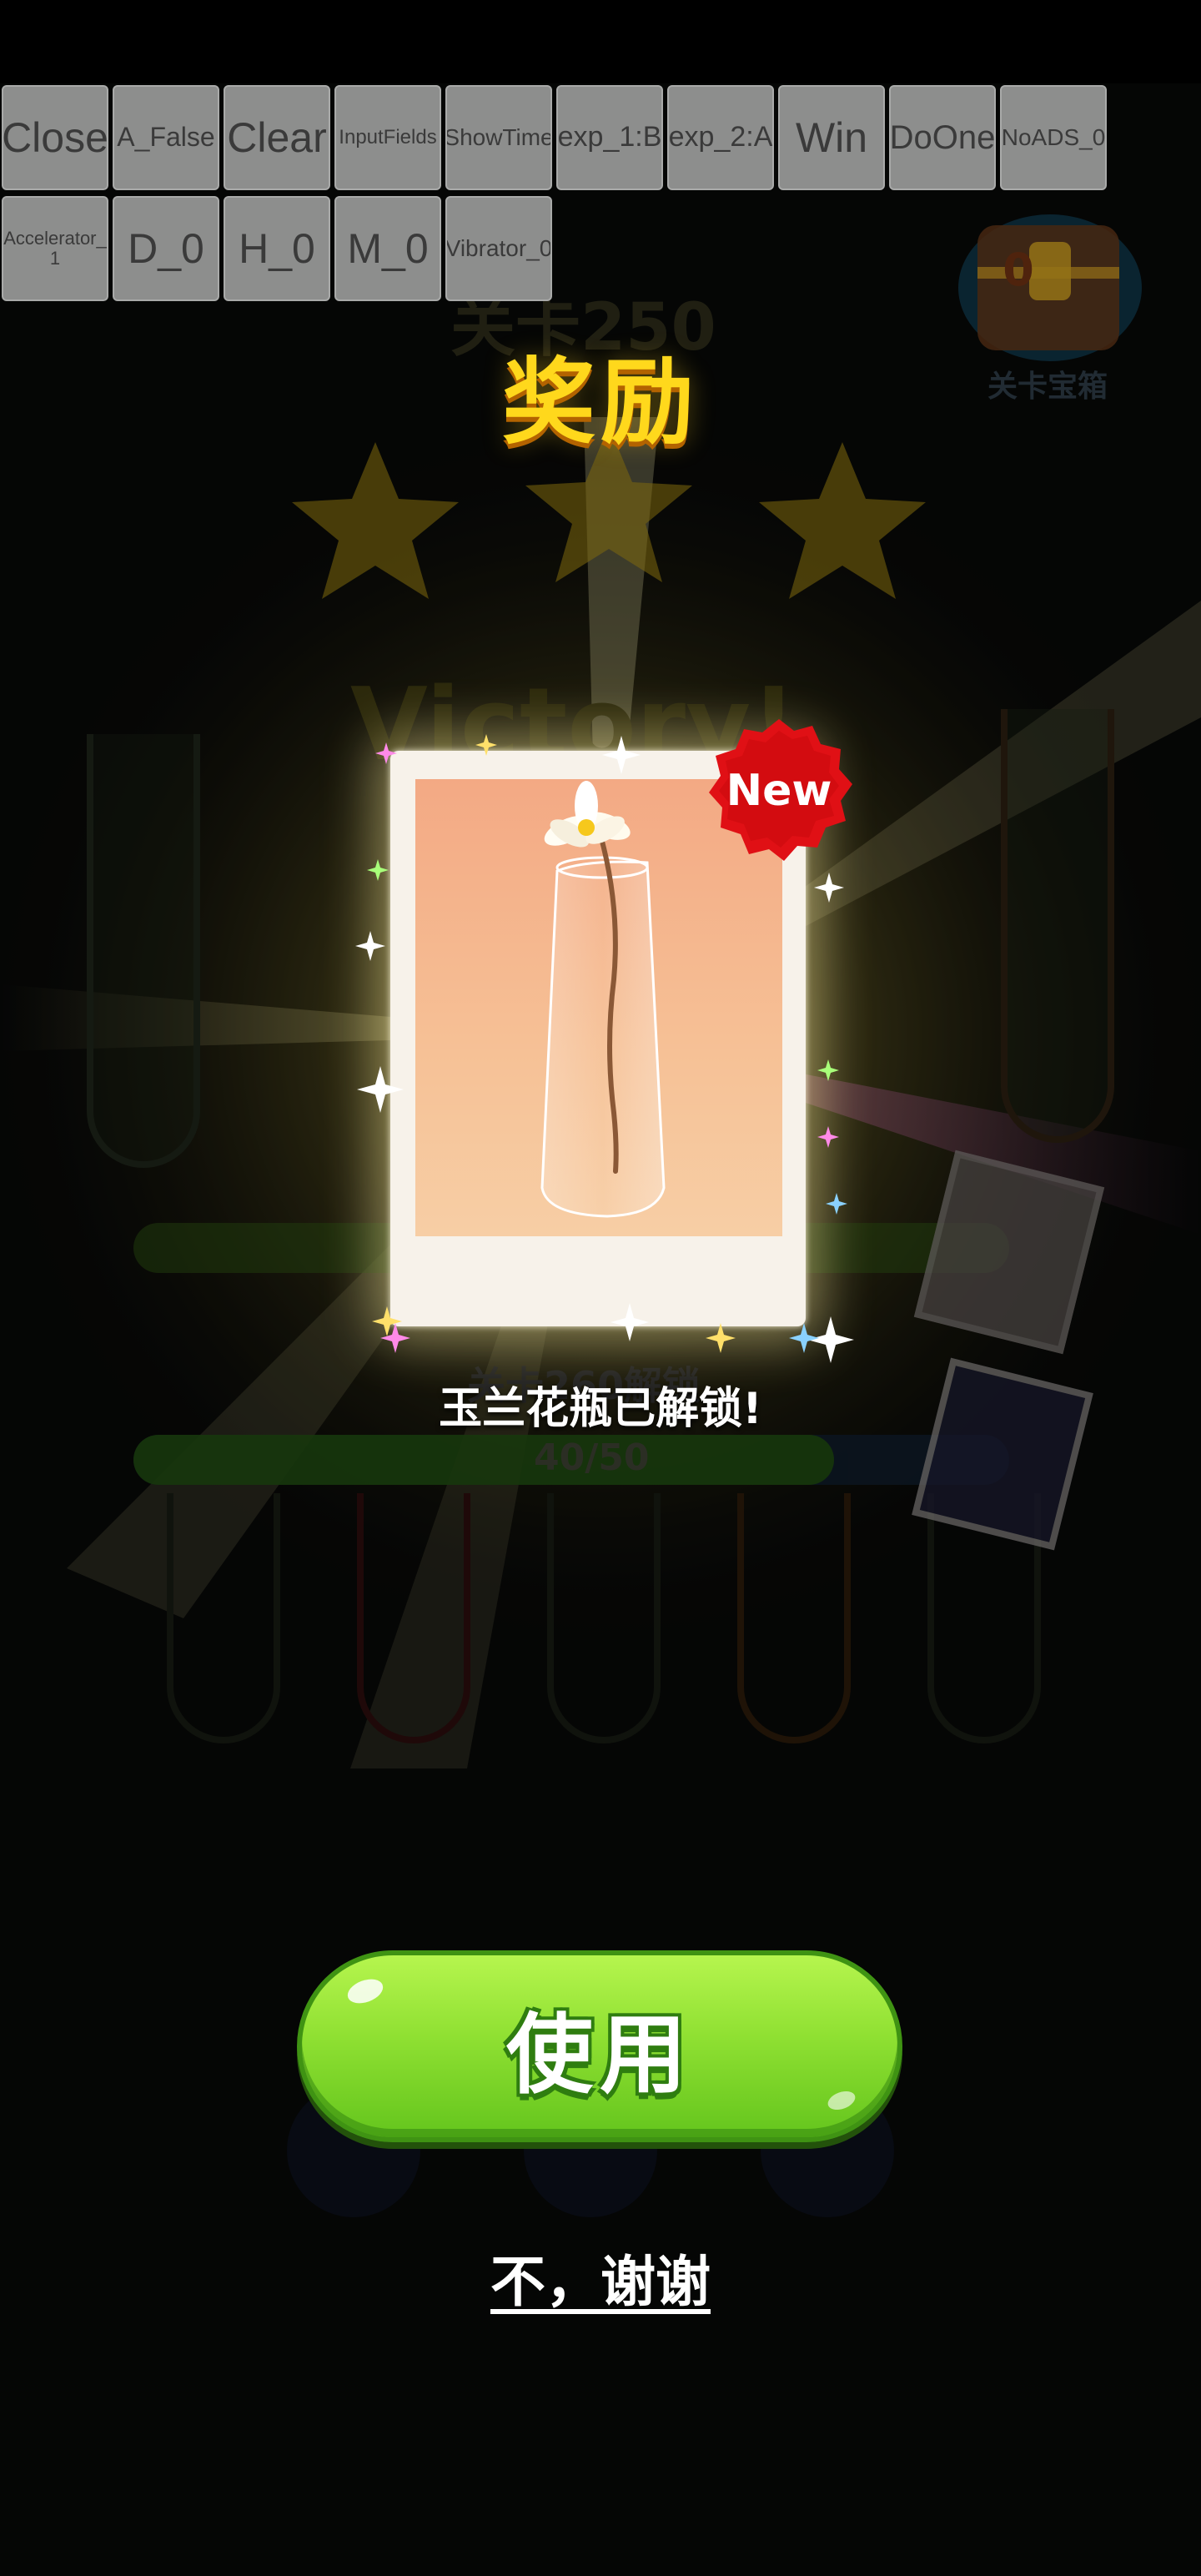 The width and height of the screenshot is (1201, 2576). I want to click on debug-button-inputfields: InputFields, so click(388, 137).